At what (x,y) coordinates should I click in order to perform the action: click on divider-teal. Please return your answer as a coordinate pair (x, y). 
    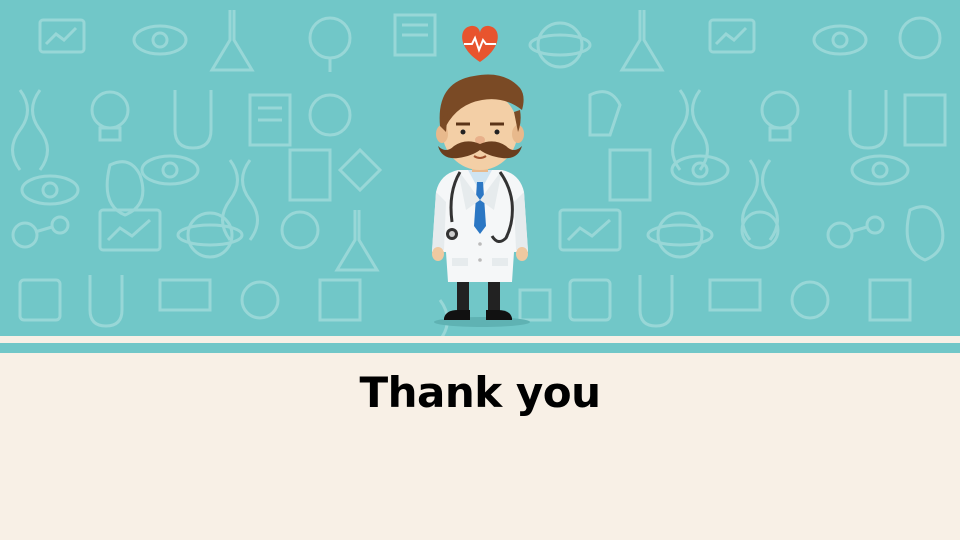
    Looking at the image, I should click on (480, 348).